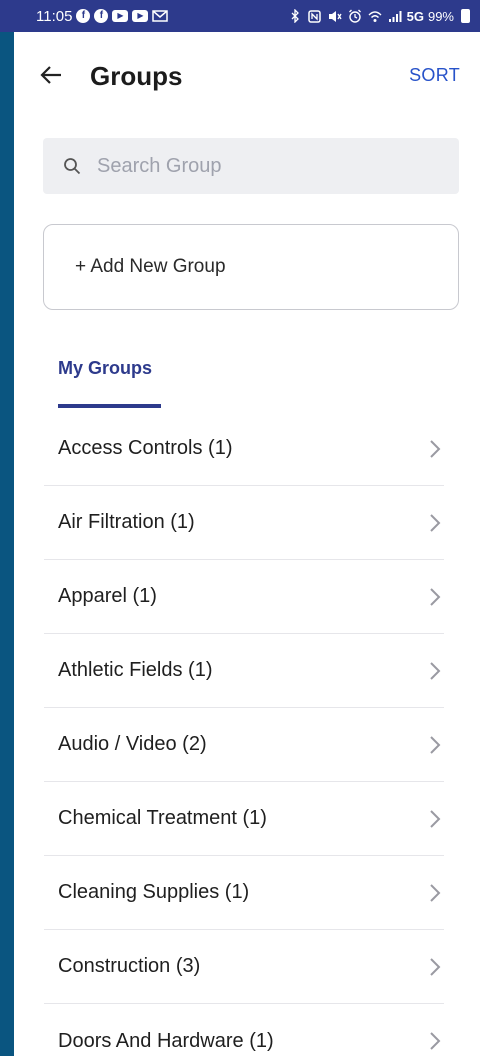 Image resolution: width=480 pixels, height=1056 pixels. Describe the element at coordinates (251, 267) in the screenshot. I see `add-new-group-button: + Add New Group` at that location.